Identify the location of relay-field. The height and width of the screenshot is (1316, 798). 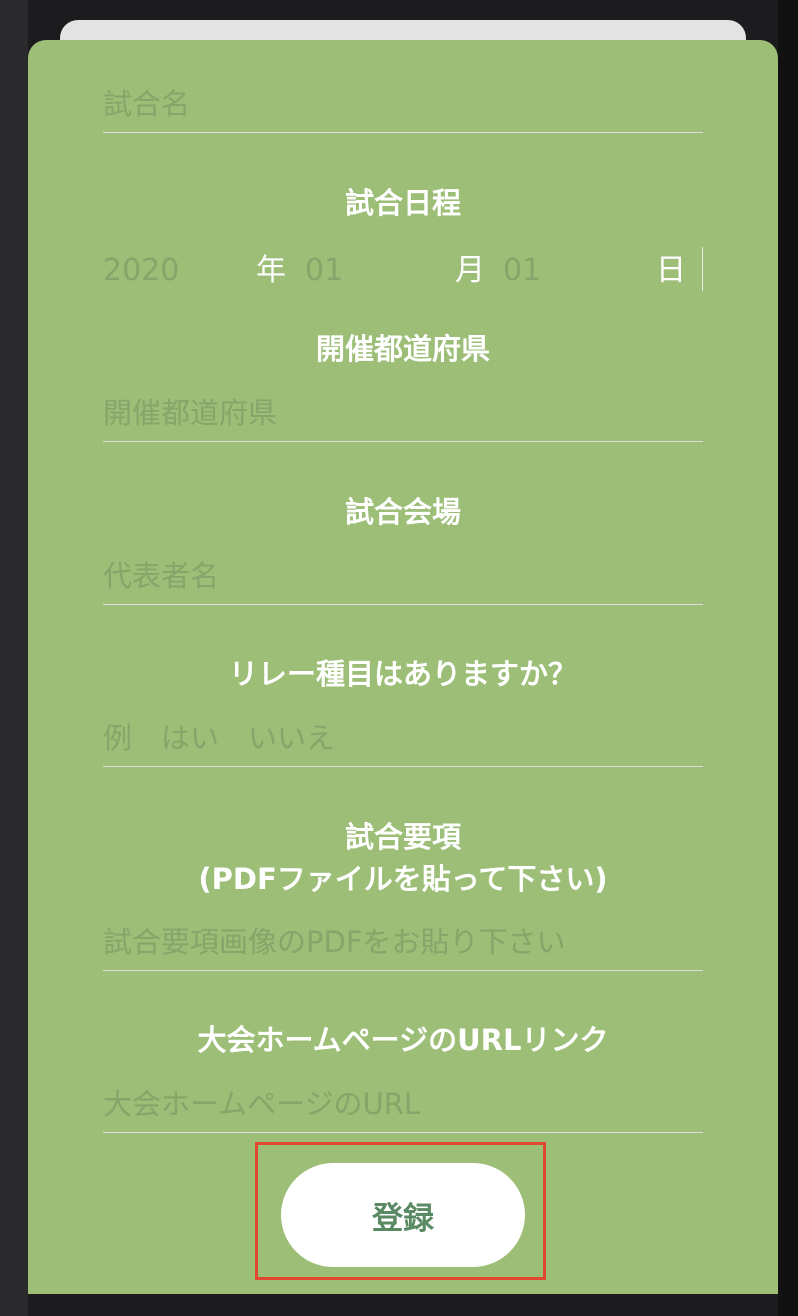
(403, 738).